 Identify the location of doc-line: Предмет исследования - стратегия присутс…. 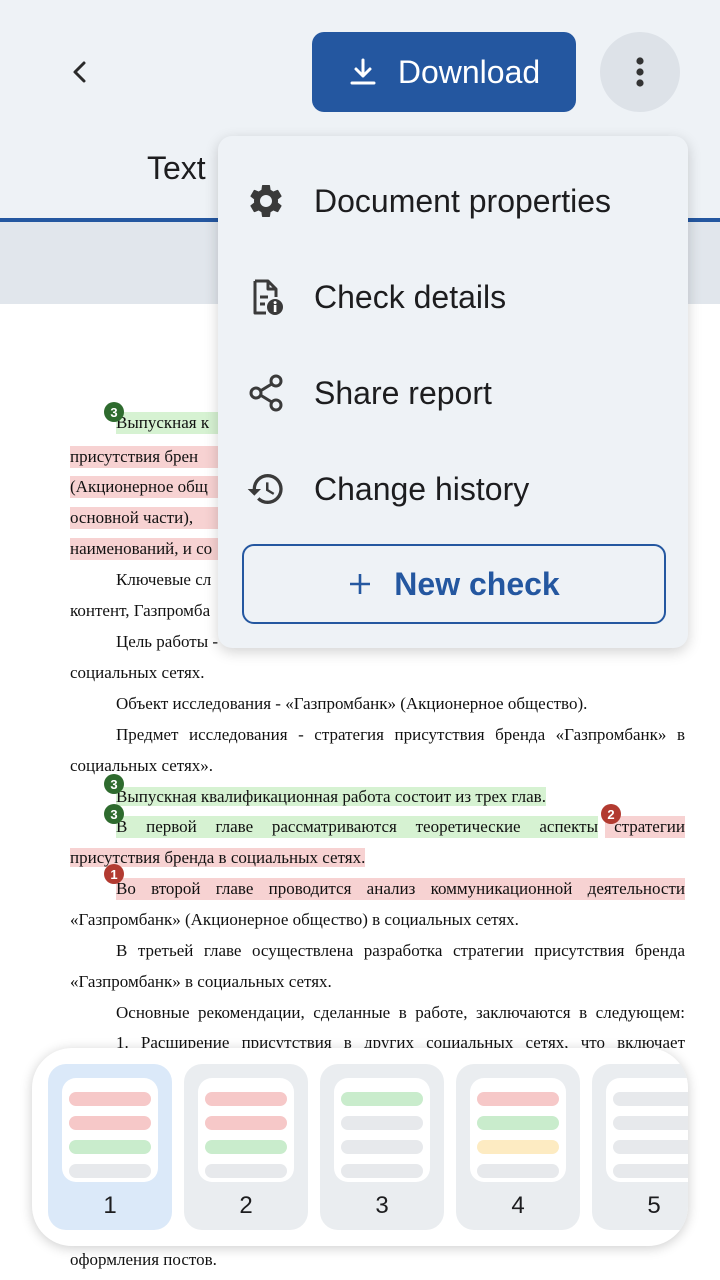
(400, 734).